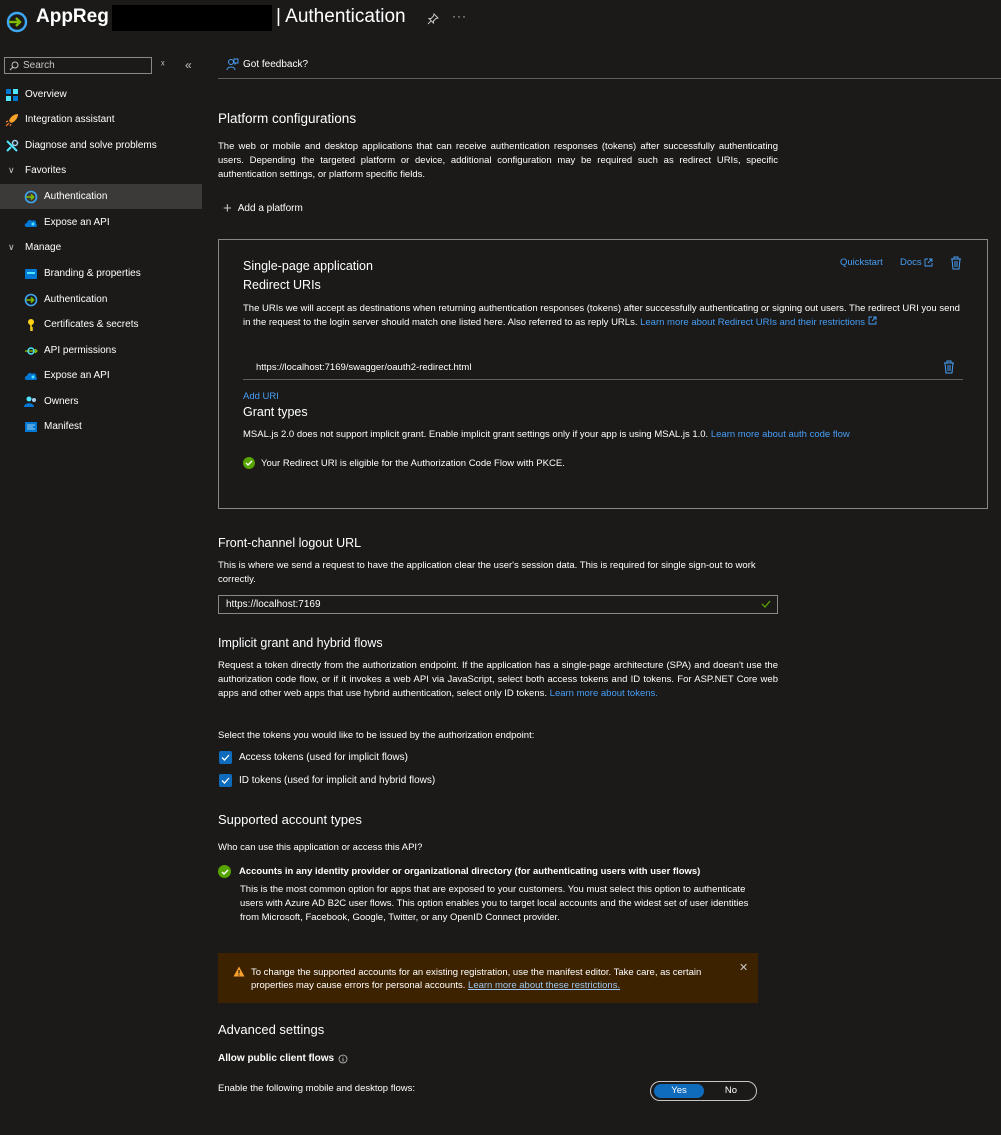 This screenshot has width=1001, height=1135. What do you see at coordinates (72, 16) in the screenshot?
I see `app-name: AppReg` at bounding box center [72, 16].